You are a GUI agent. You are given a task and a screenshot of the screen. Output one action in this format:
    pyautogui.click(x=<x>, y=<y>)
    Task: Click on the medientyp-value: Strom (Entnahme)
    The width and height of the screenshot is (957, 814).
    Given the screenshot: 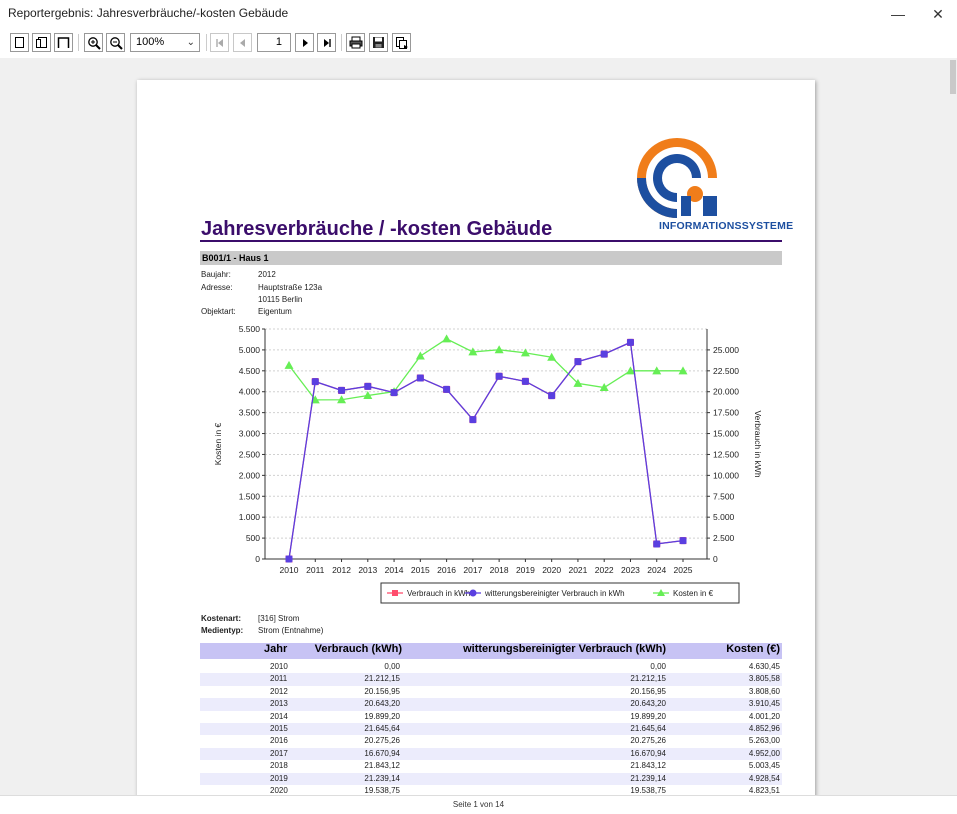 What is the action you would take?
    pyautogui.click(x=291, y=630)
    